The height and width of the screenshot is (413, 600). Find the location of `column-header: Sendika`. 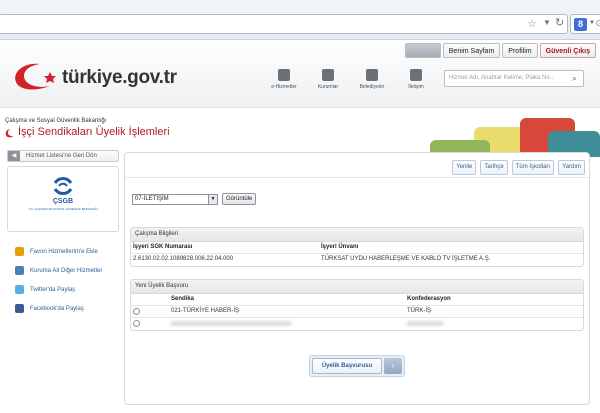

column-header: Sendika is located at coordinates (183, 299).